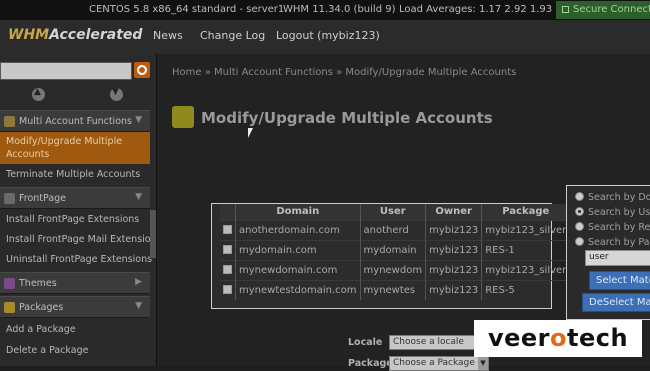  I want to click on table-header-row: Domain User Owner Package, so click(395, 212).